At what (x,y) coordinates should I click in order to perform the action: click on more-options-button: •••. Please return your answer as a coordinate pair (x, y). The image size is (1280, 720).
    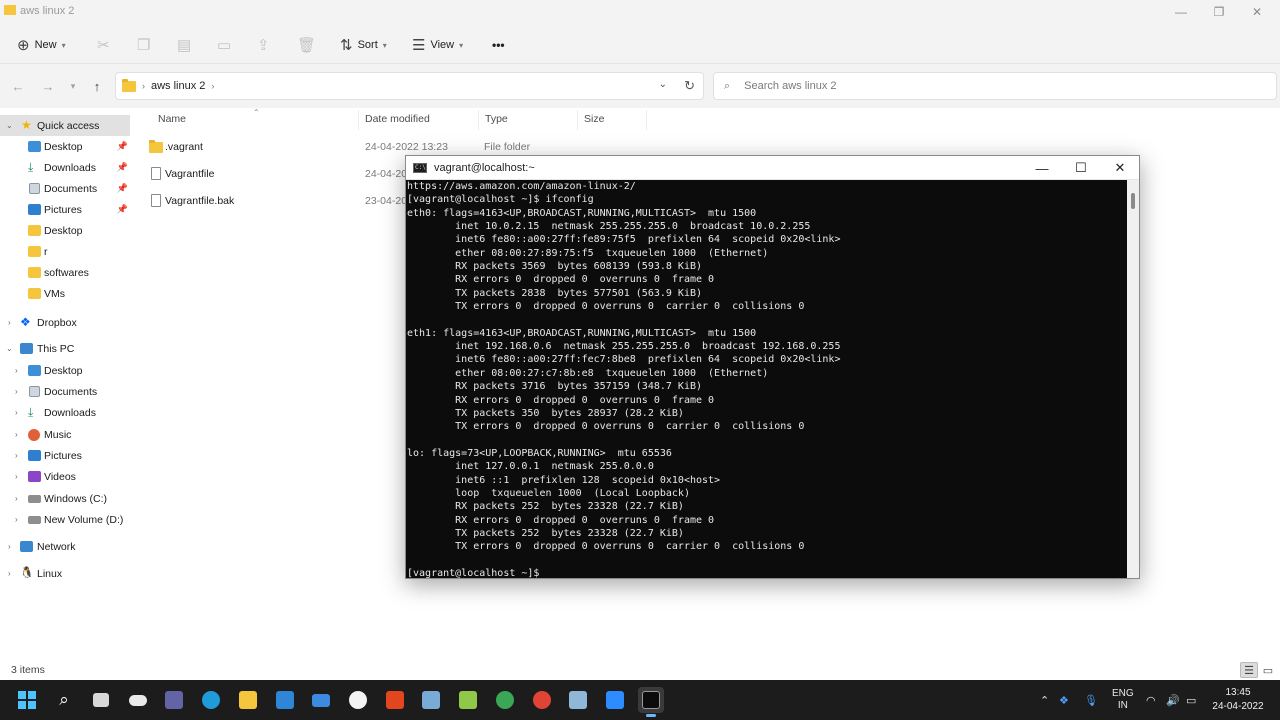
    Looking at the image, I should click on (498, 45).